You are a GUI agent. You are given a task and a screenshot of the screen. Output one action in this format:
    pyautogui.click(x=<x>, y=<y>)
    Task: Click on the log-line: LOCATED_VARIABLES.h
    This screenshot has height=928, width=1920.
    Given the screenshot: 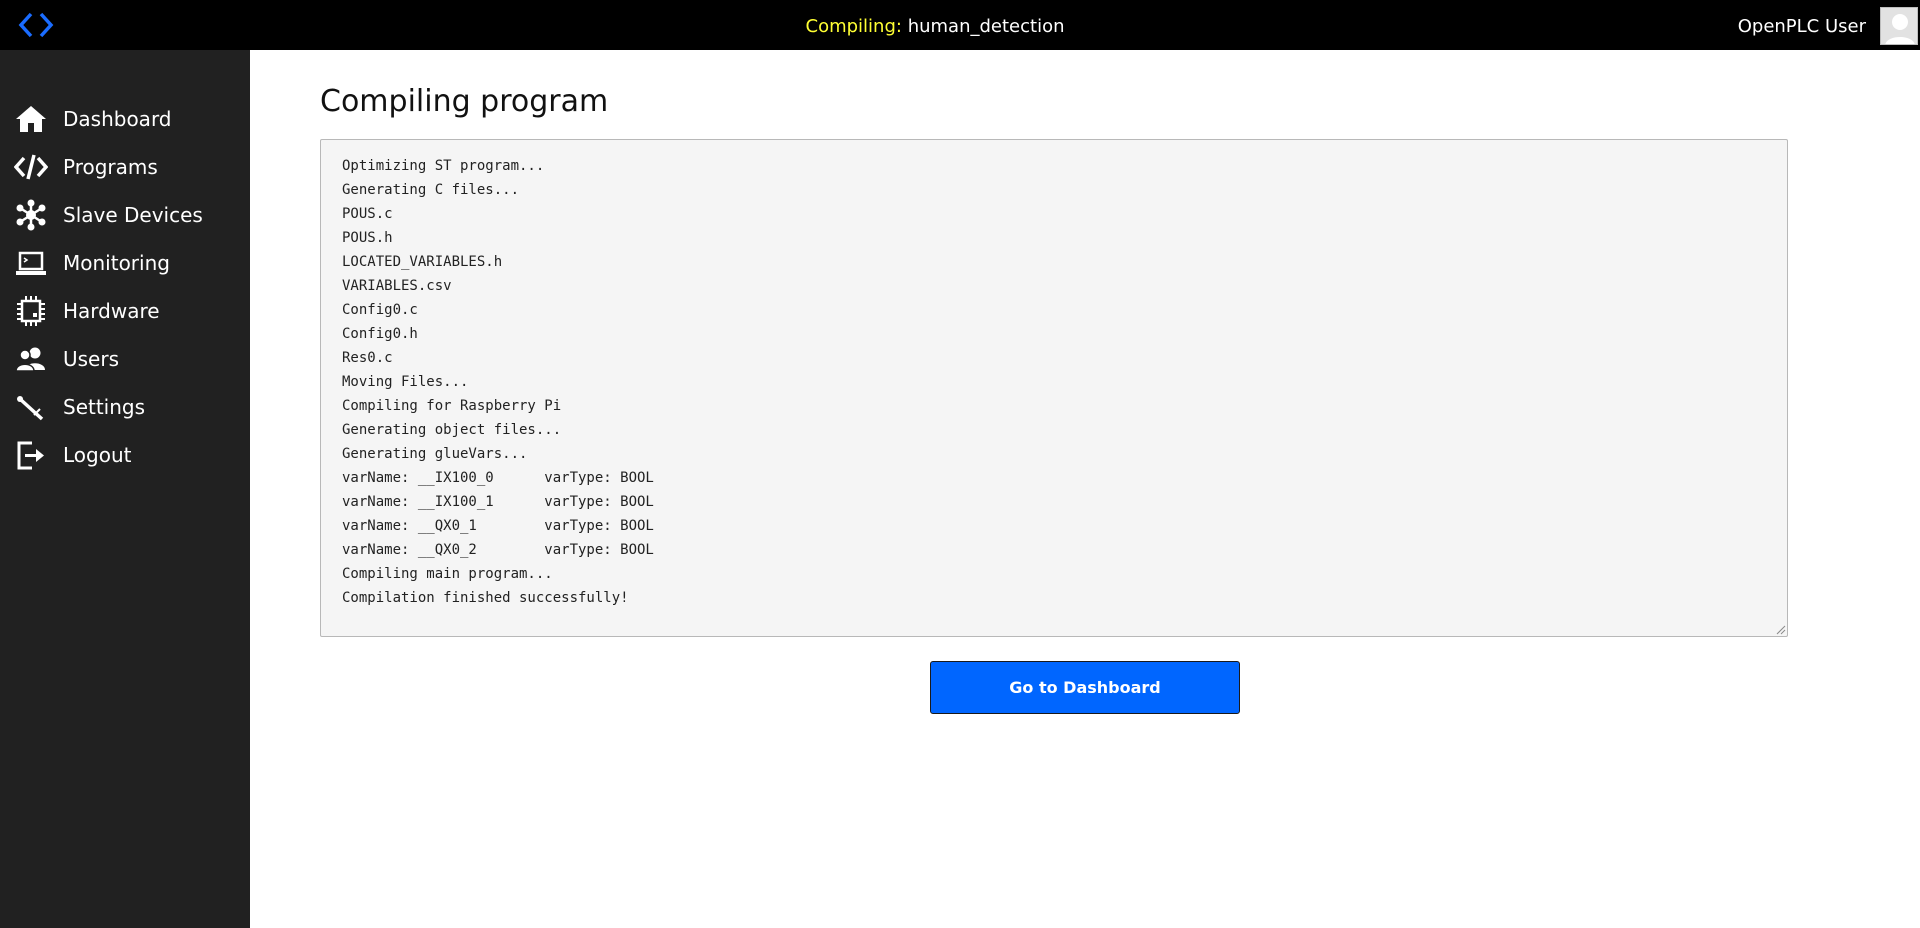 What is the action you would take?
    pyautogui.click(x=422, y=262)
    